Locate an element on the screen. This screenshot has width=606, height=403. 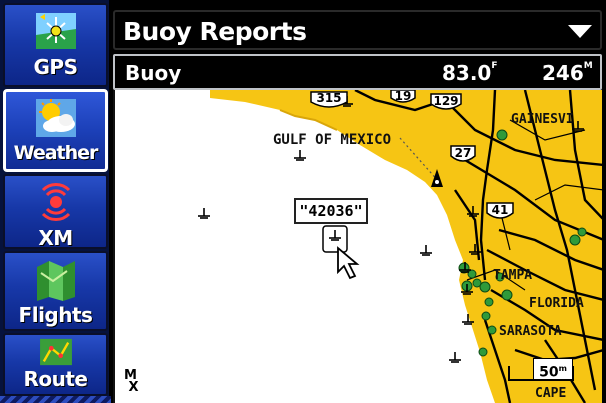
xm-icon is located at coordinates (56, 202).